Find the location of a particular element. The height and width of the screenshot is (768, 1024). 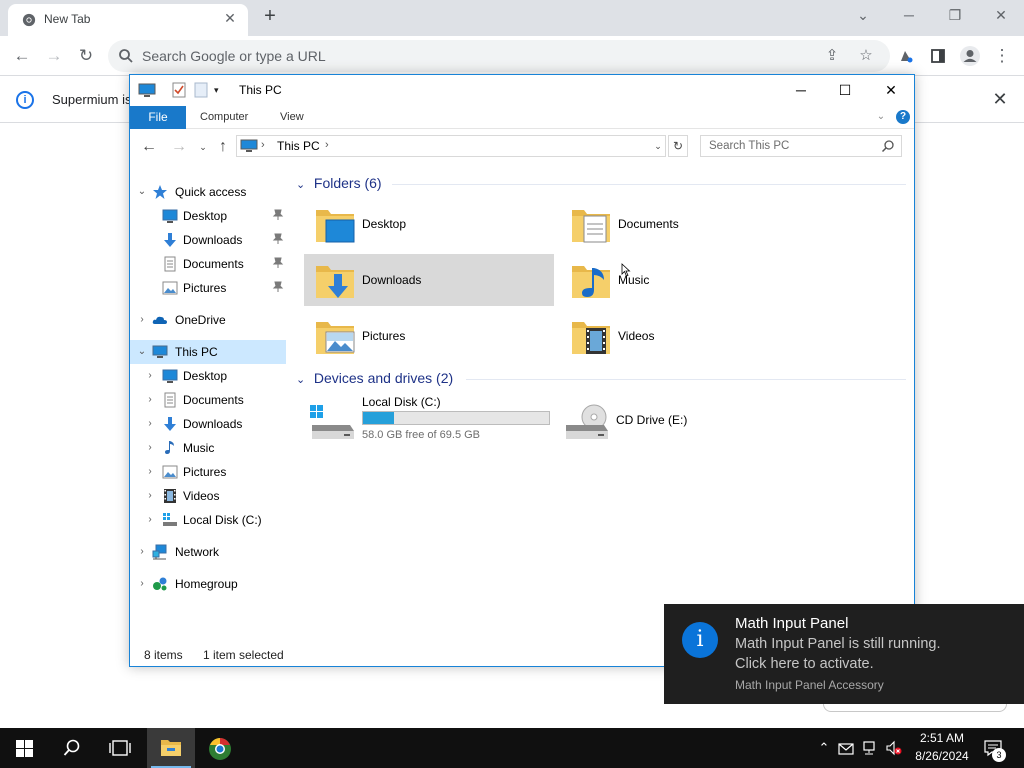

volume-muted-icon is located at coordinates (894, 748).